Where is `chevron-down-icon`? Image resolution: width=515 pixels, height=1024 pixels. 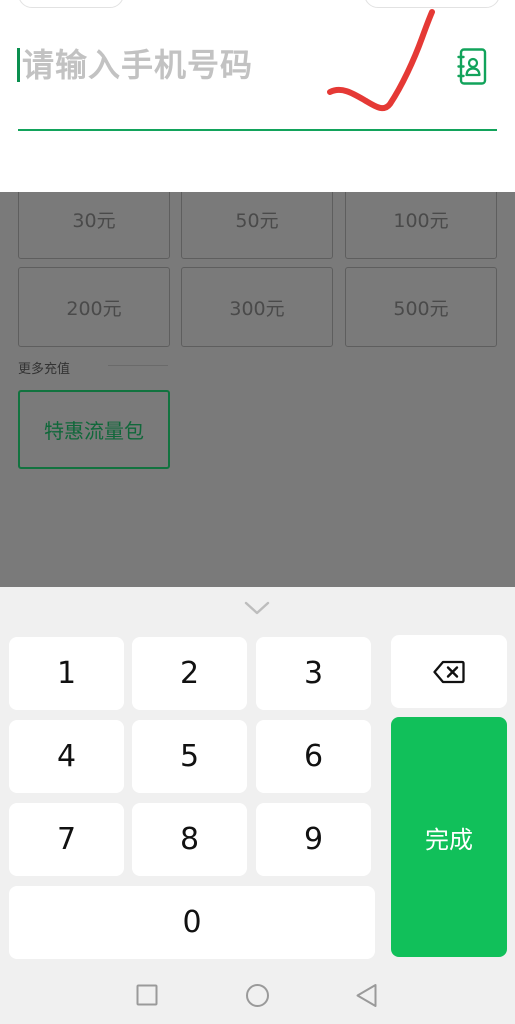
chevron-down-icon is located at coordinates (257, 608).